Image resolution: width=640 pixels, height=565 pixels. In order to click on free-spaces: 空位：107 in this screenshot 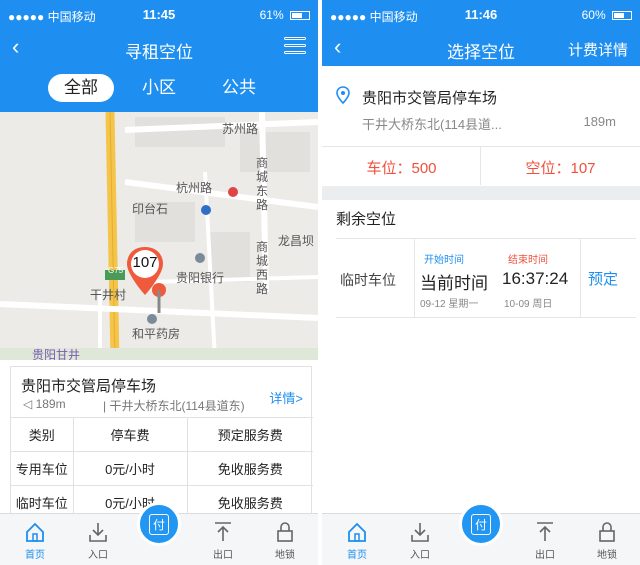, I will do `click(560, 168)`.